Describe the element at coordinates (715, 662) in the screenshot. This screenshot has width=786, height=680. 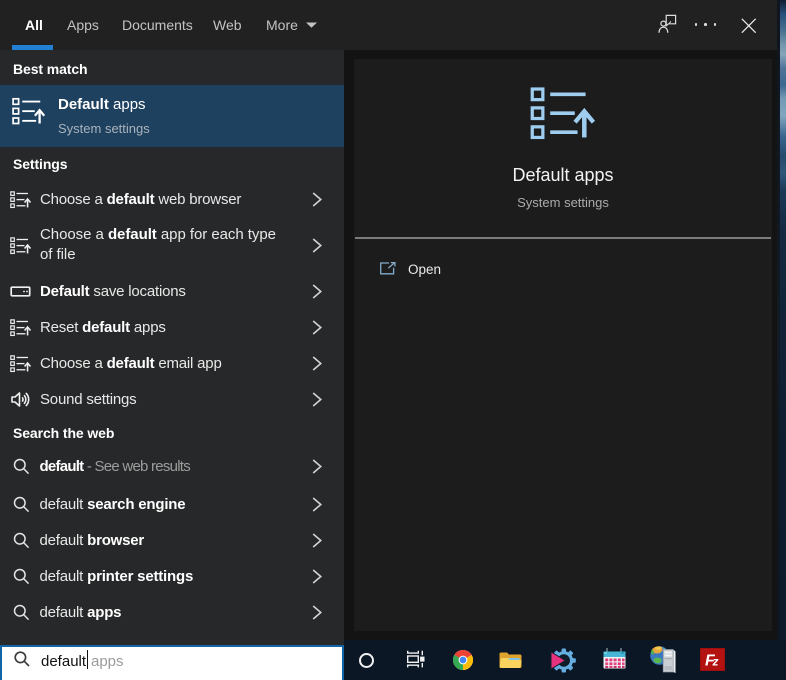
I see `svg-text: z` at that location.